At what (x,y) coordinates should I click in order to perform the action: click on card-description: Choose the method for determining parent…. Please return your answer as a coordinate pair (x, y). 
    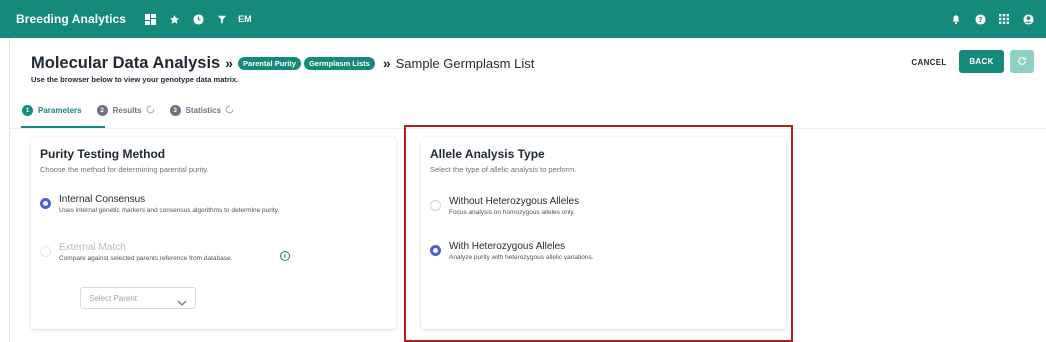
    Looking at the image, I should click on (124, 169).